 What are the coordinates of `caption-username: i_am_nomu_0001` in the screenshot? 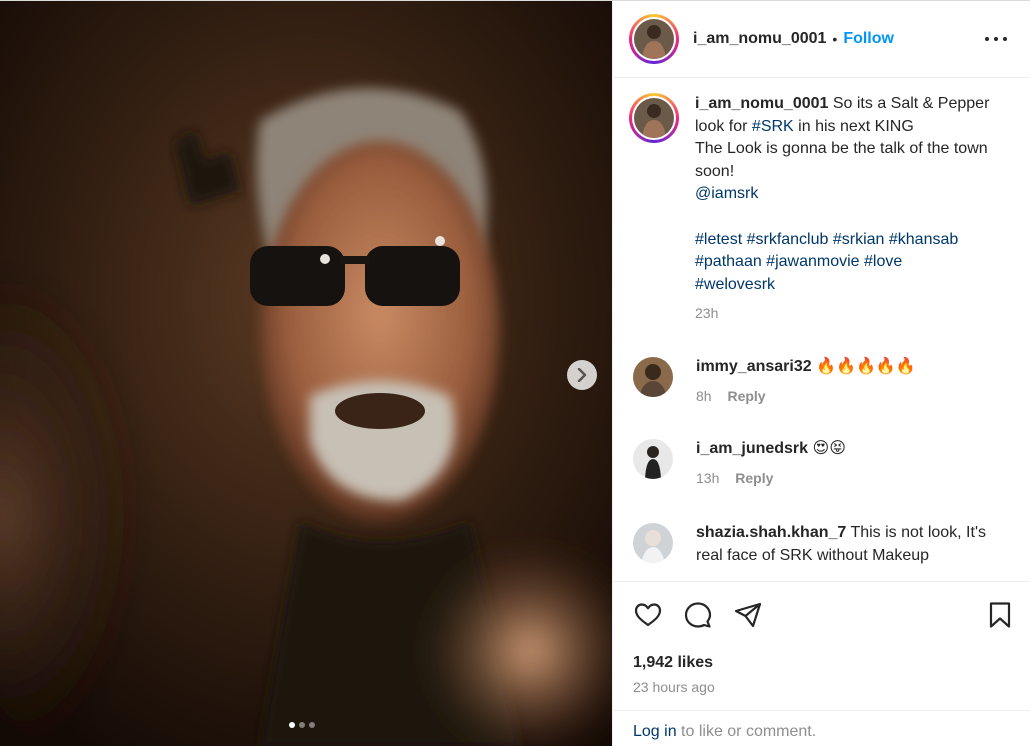 It's located at (761, 103).